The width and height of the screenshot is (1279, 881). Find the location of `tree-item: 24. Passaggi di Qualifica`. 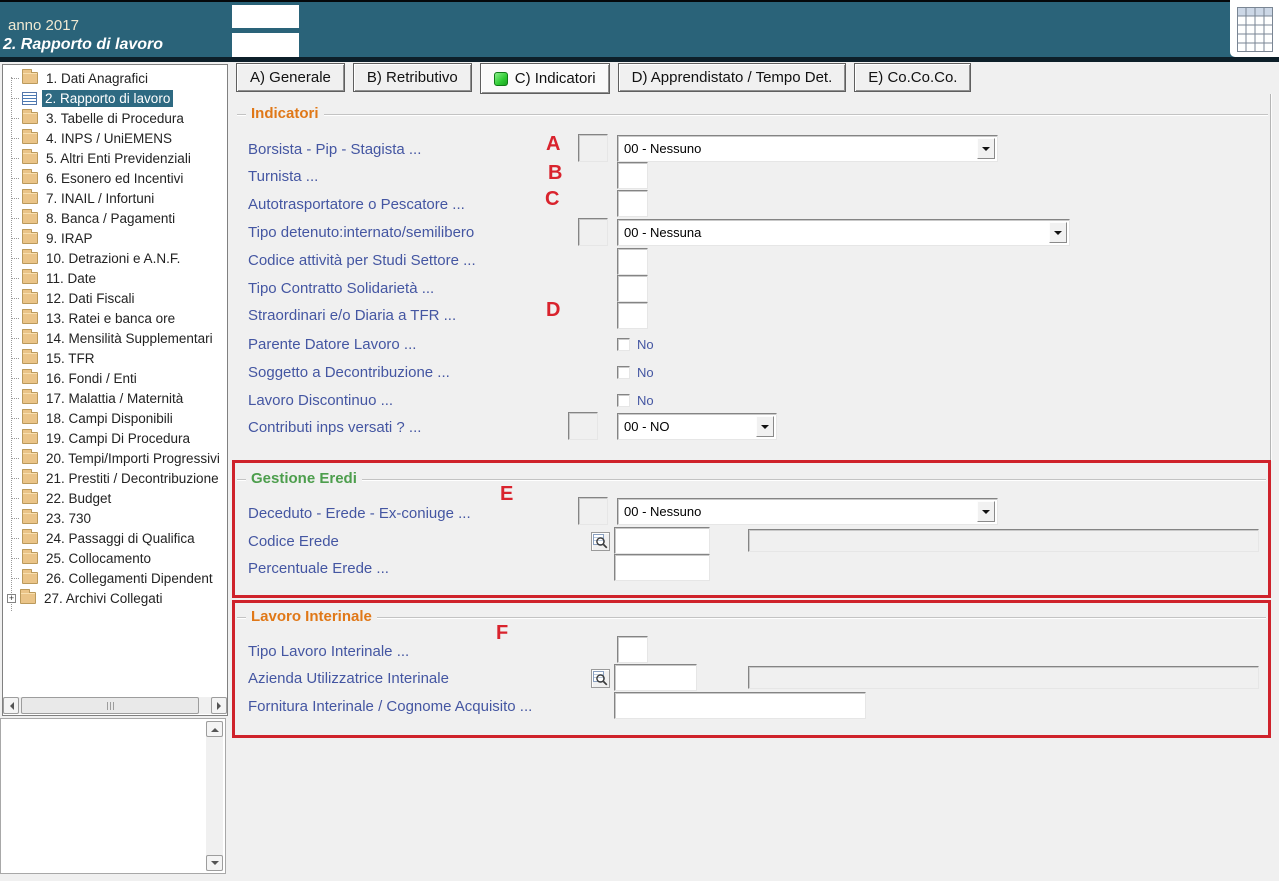

tree-item: 24. Passaggi di Qualifica is located at coordinates (115, 538).